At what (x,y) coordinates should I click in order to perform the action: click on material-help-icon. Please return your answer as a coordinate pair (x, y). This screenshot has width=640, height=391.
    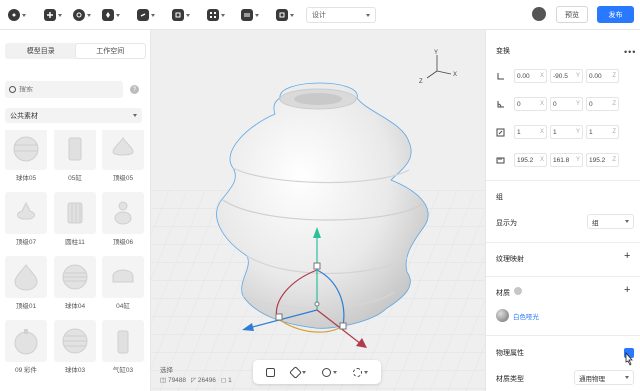
    Looking at the image, I should click on (518, 291).